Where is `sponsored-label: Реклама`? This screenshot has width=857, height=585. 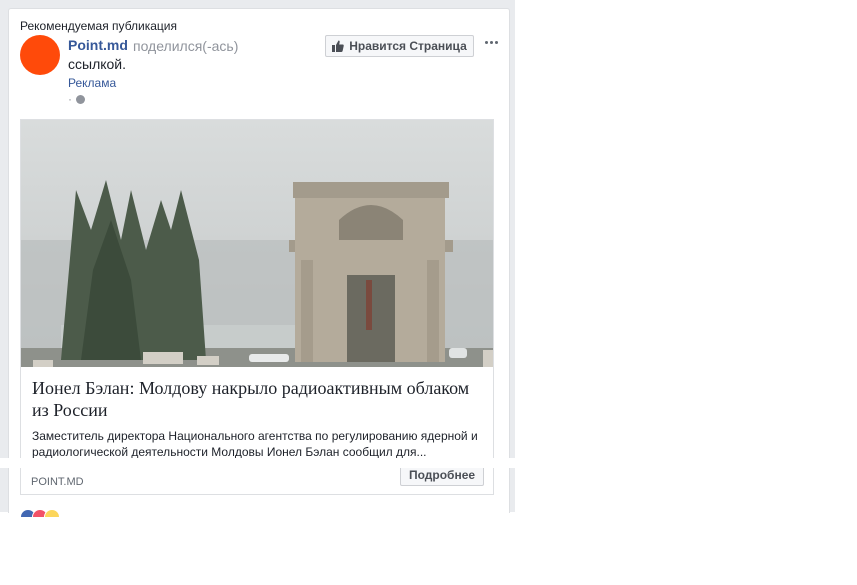
sponsored-label: Реклама is located at coordinates (92, 83).